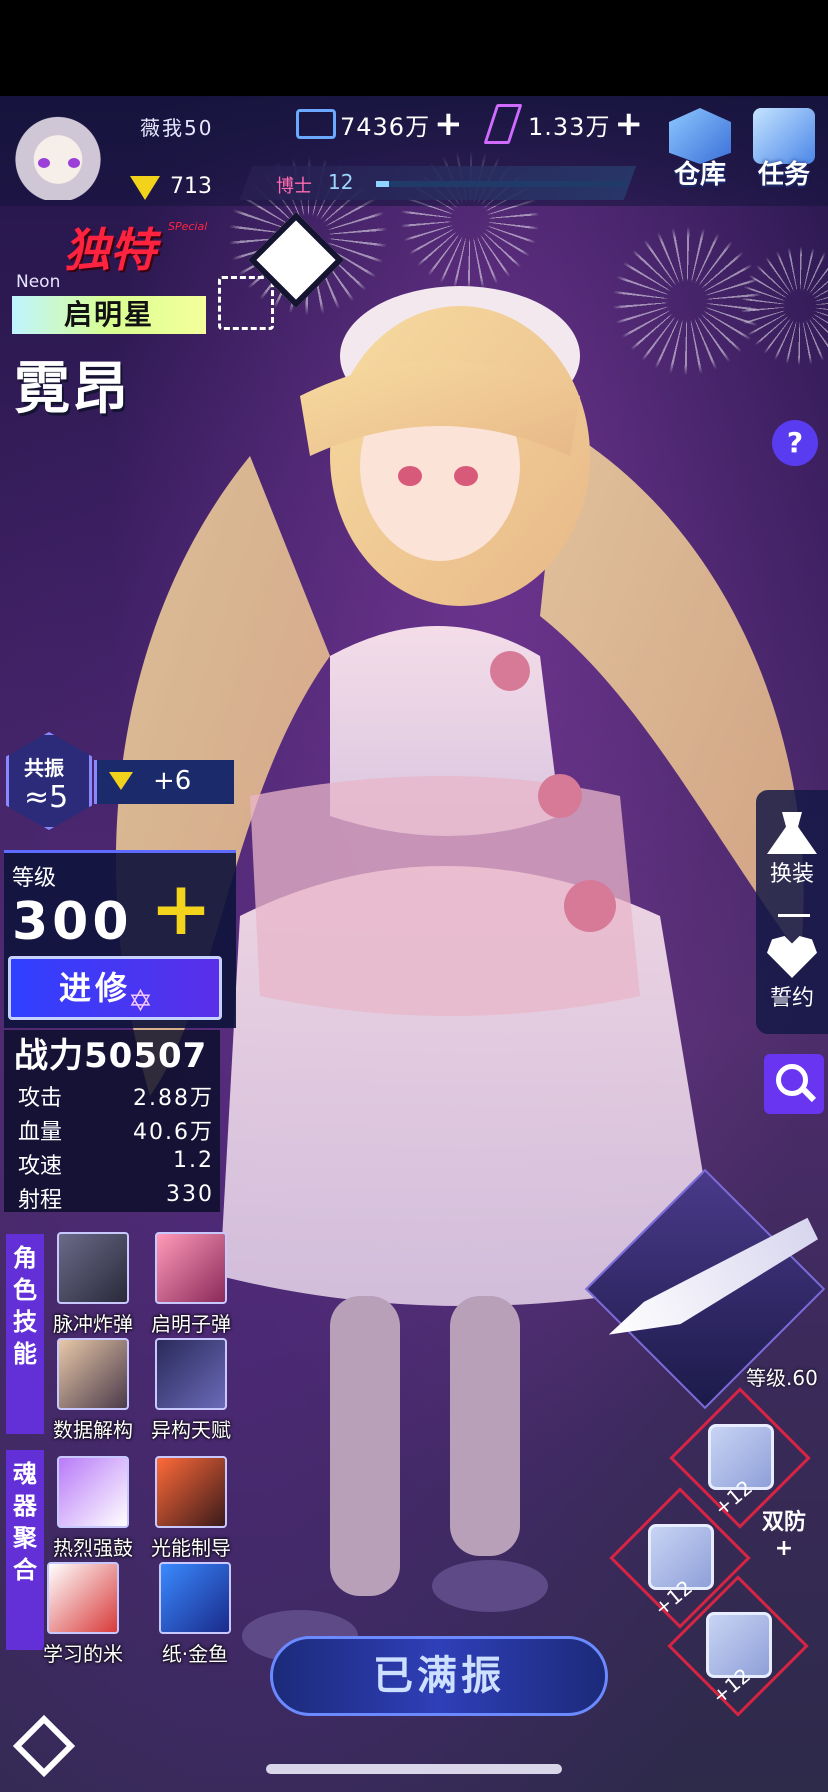 Image resolution: width=828 pixels, height=1792 pixels. What do you see at coordinates (40, 1098) in the screenshot?
I see `stat-label: 攻击` at bounding box center [40, 1098].